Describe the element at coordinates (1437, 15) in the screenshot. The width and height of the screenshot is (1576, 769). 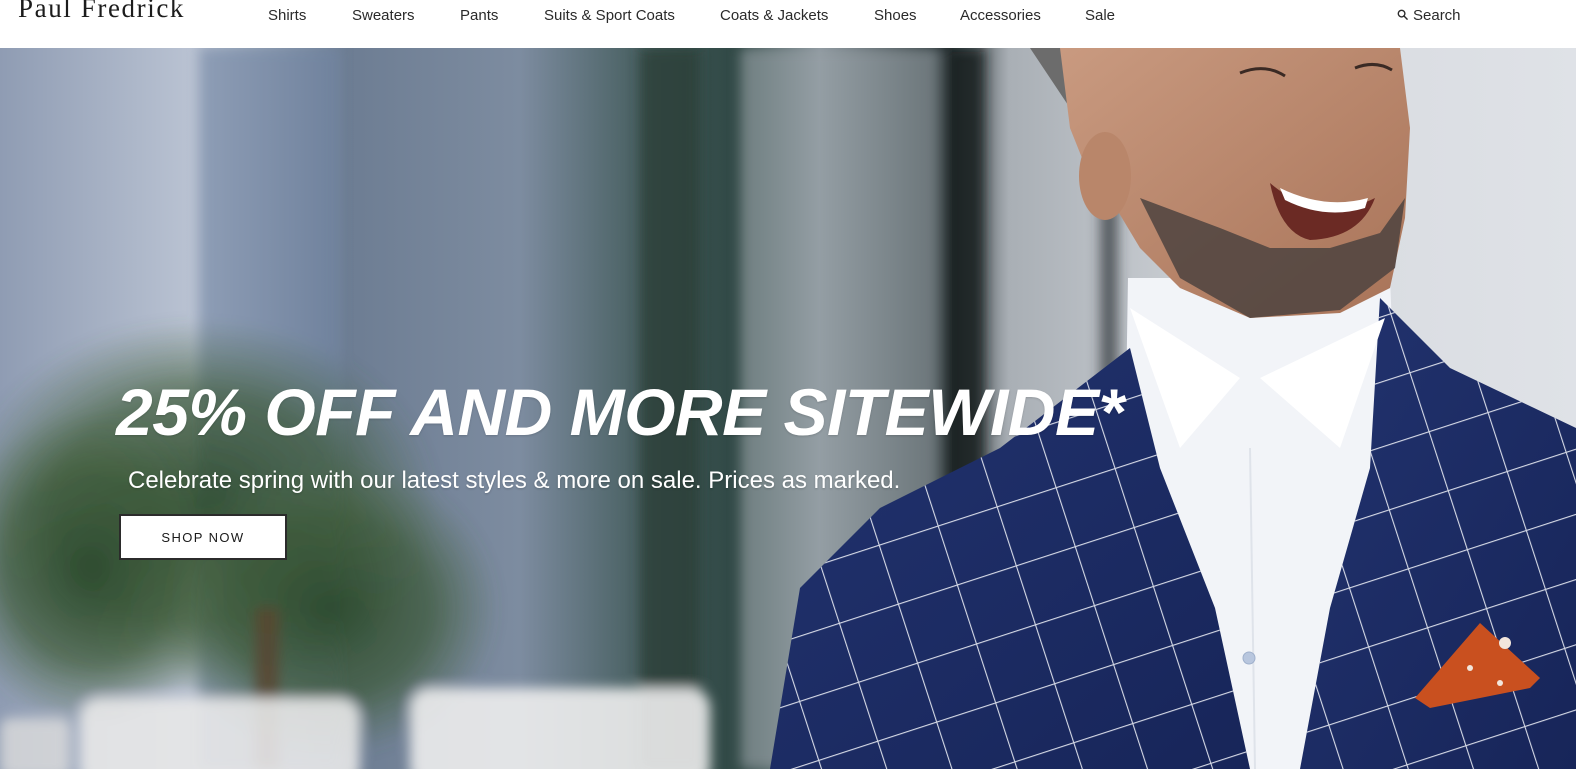
I see `search-label: Search` at that location.